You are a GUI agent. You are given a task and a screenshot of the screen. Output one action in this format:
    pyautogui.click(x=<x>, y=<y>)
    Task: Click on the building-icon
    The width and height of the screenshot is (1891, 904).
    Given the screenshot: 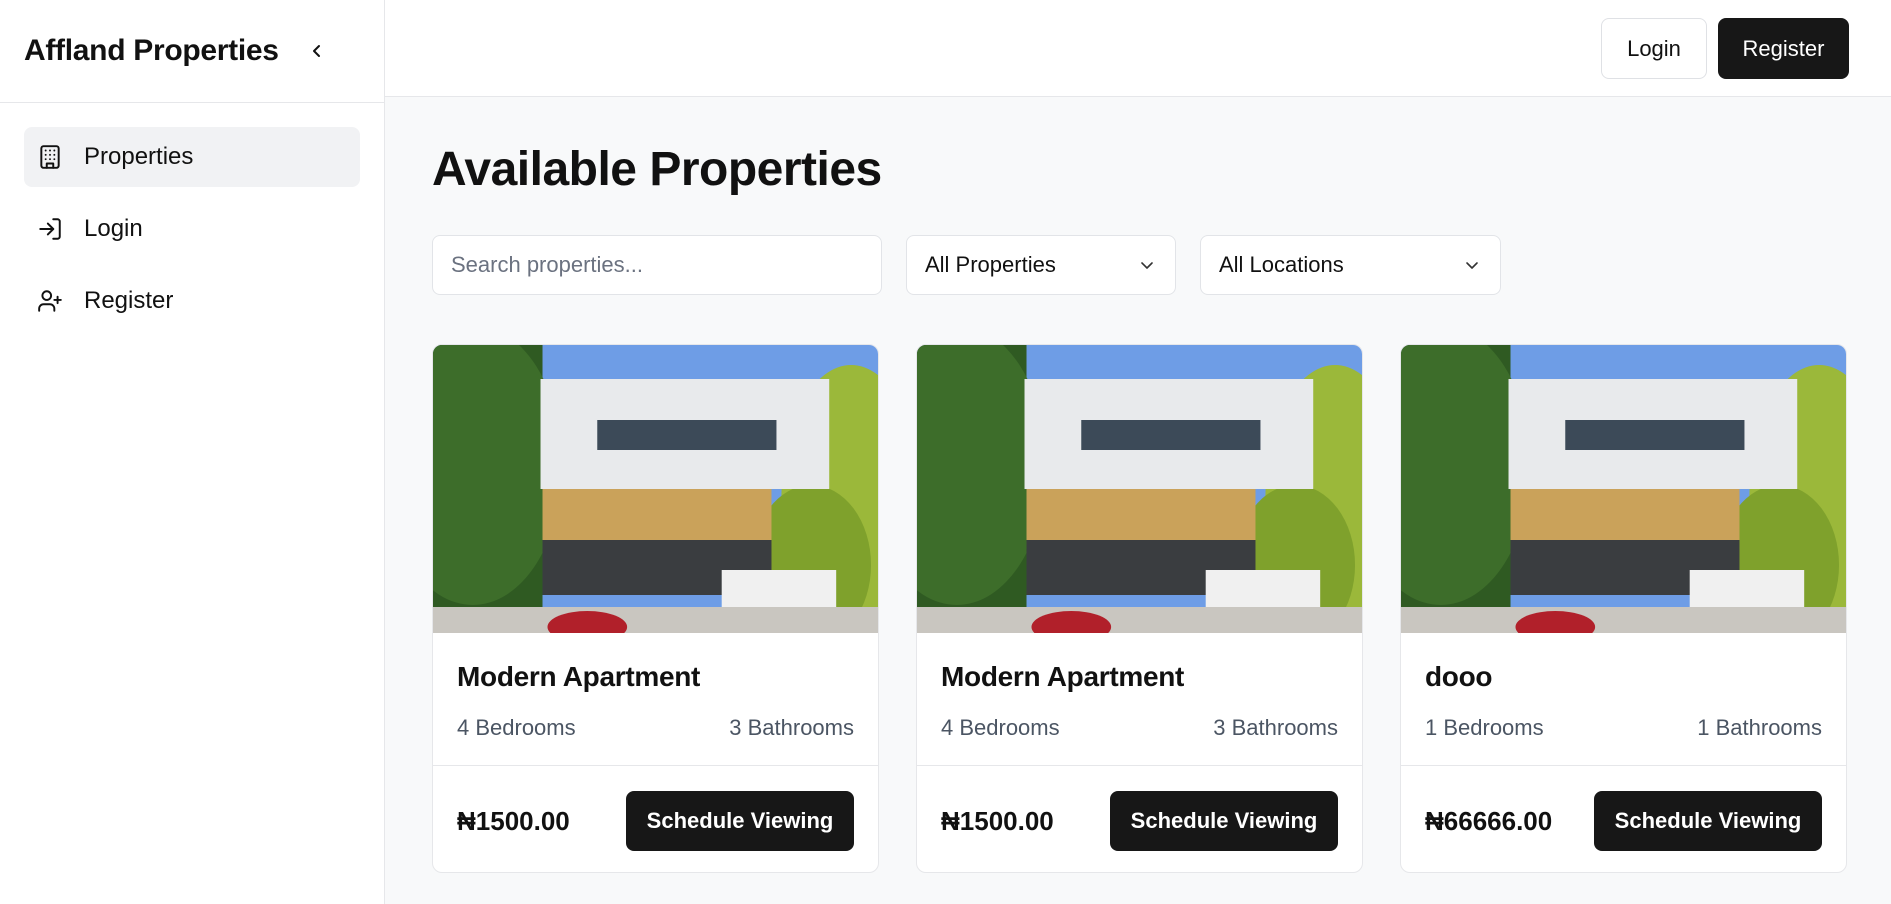 What is the action you would take?
    pyautogui.click(x=50, y=157)
    